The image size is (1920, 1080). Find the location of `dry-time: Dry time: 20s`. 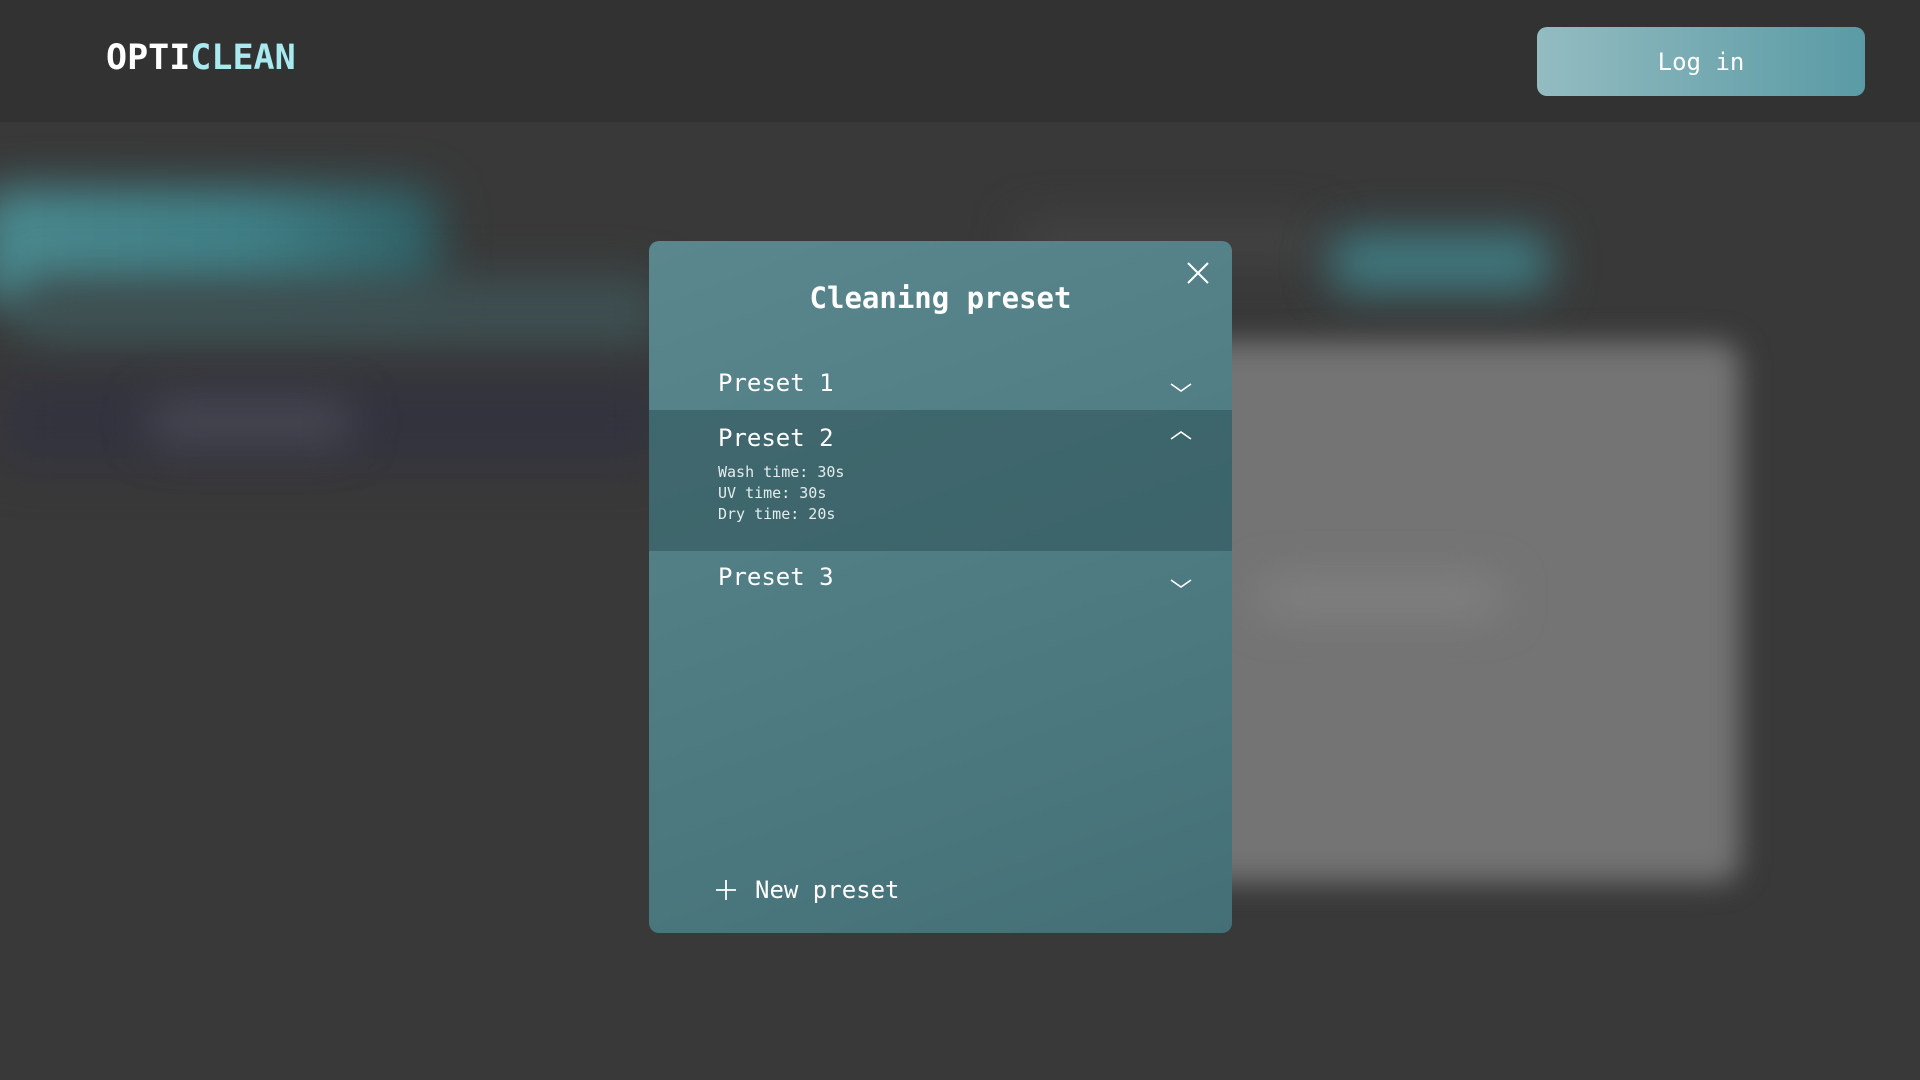

dry-time: Dry time: 20s is located at coordinates (777, 514).